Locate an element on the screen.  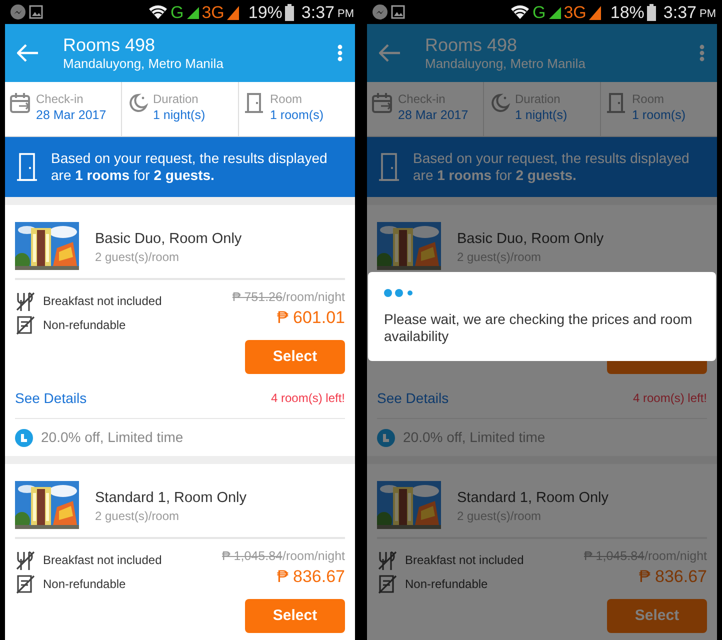
battery-percent: 18% is located at coordinates (627, 12).